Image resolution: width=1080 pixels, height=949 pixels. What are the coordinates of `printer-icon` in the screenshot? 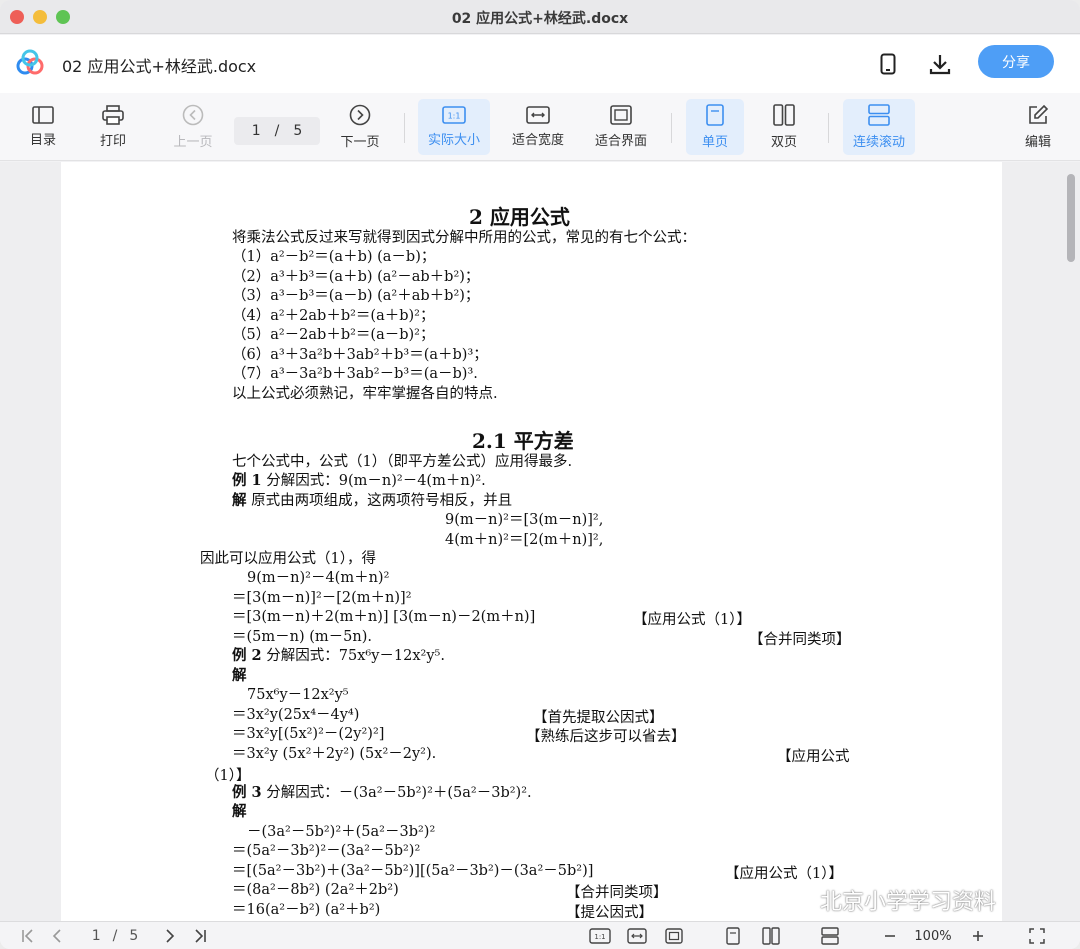 It's located at (113, 115).